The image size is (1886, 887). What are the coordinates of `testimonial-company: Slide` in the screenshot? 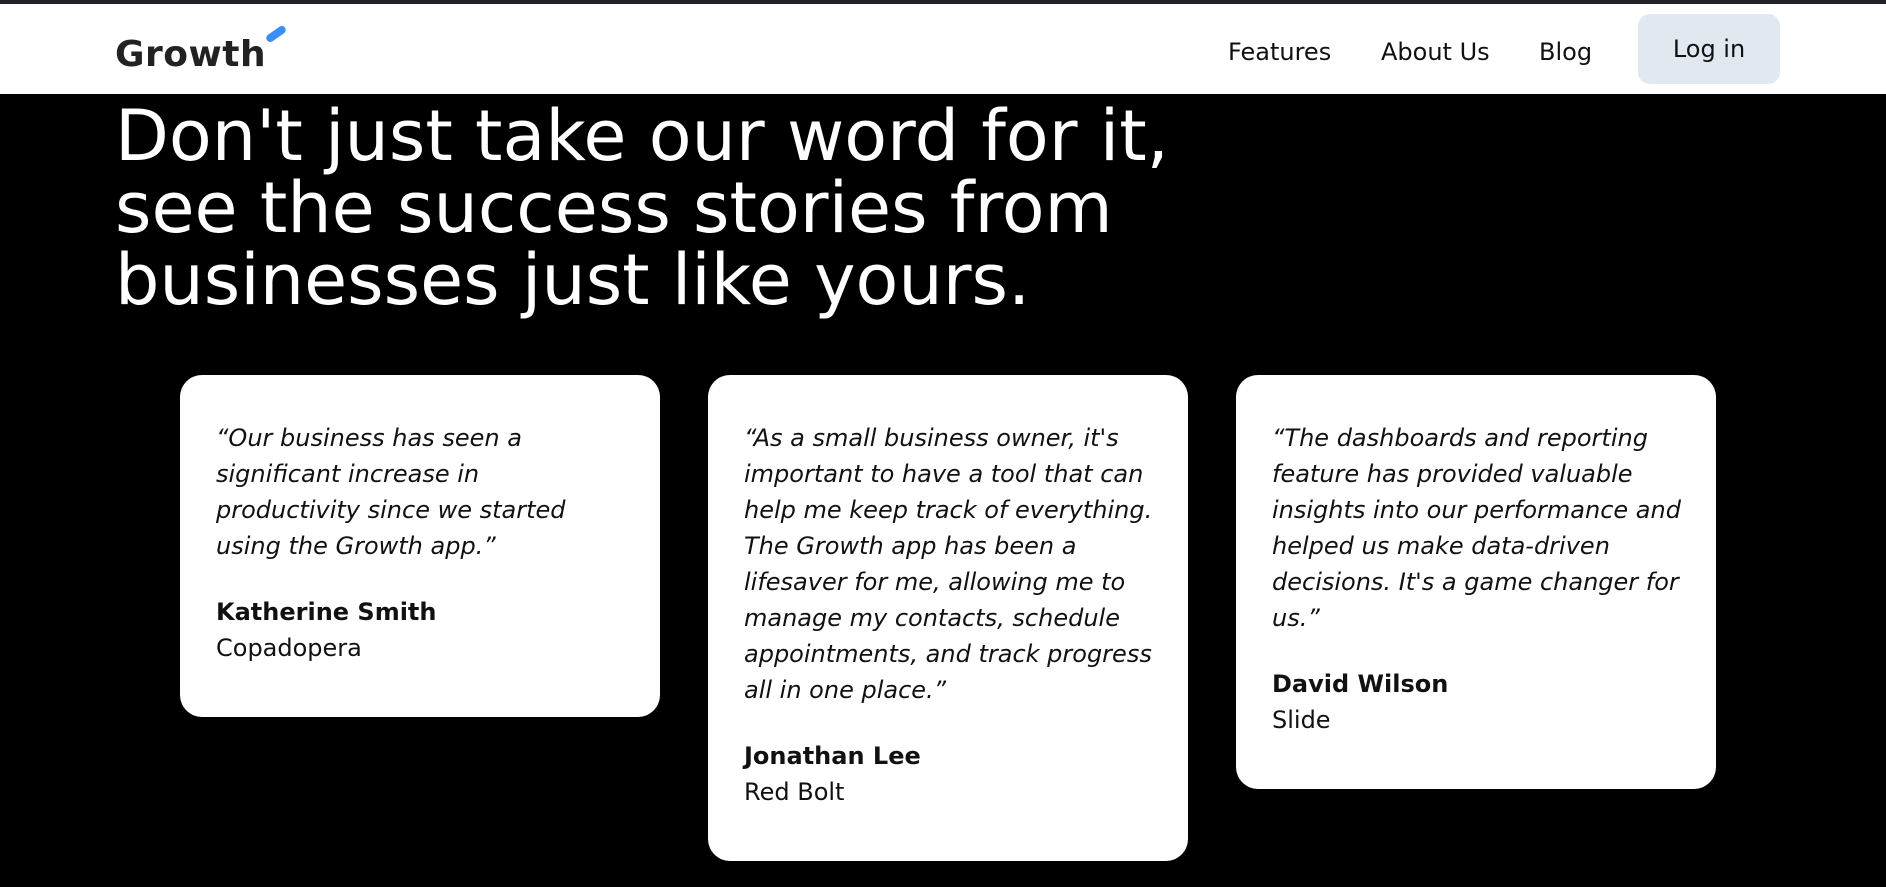 It's located at (1301, 720).